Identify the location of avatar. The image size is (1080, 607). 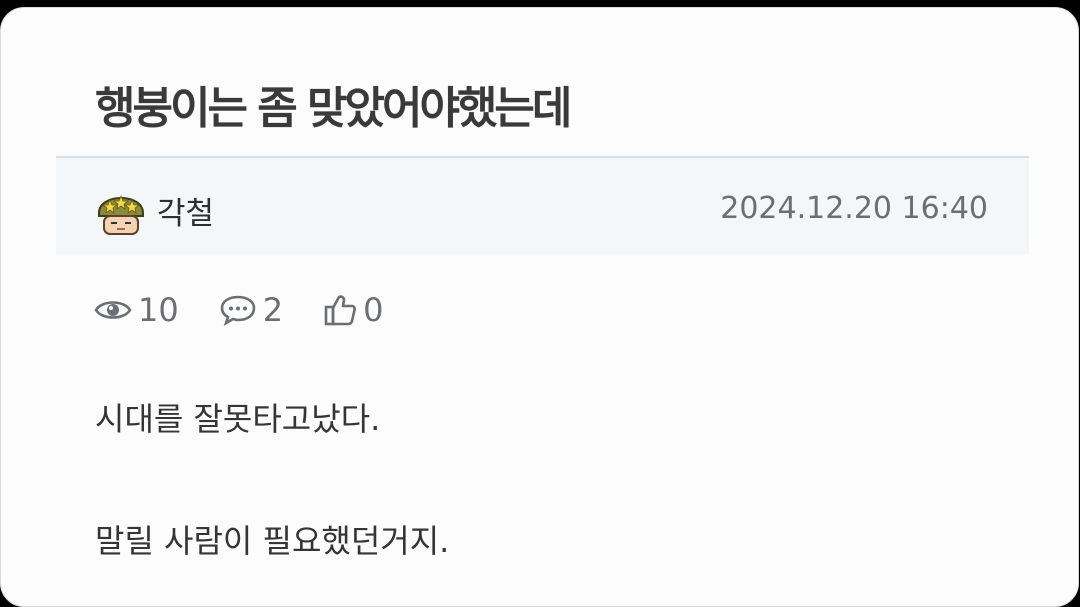
(121, 210).